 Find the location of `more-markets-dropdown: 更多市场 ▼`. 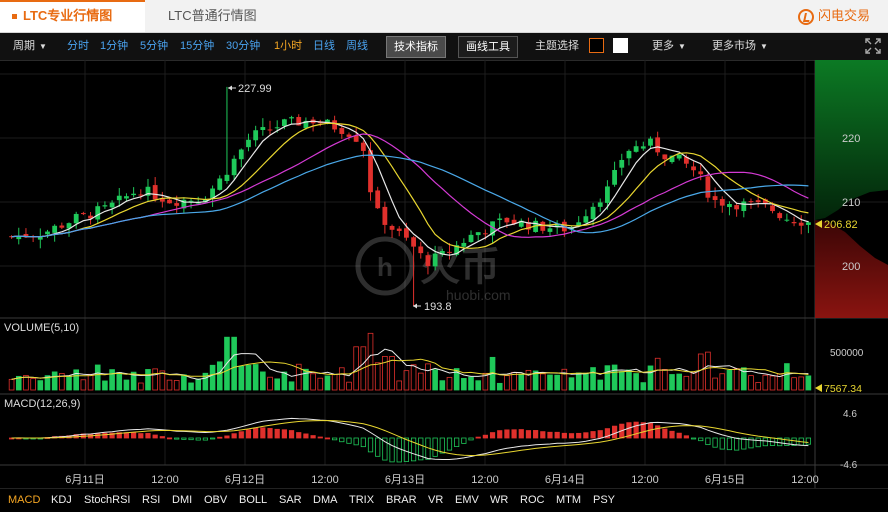

more-markets-dropdown: 更多市场 ▼ is located at coordinates (740, 46).